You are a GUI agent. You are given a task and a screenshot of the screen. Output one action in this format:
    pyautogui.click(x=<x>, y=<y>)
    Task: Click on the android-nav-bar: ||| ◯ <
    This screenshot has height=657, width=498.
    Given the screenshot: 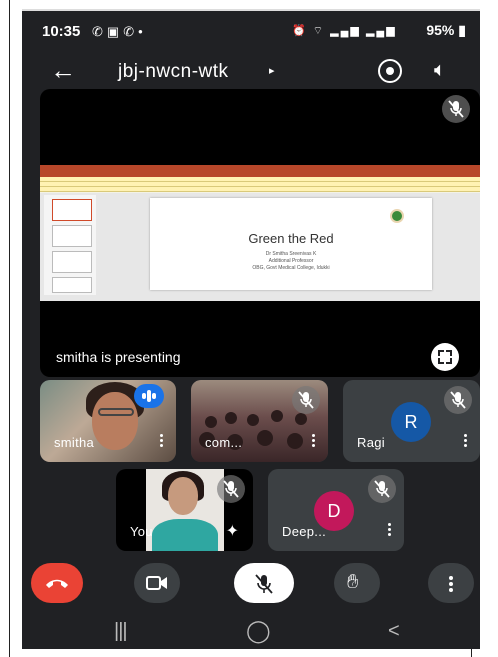 What is the action you would take?
    pyautogui.click(x=251, y=632)
    